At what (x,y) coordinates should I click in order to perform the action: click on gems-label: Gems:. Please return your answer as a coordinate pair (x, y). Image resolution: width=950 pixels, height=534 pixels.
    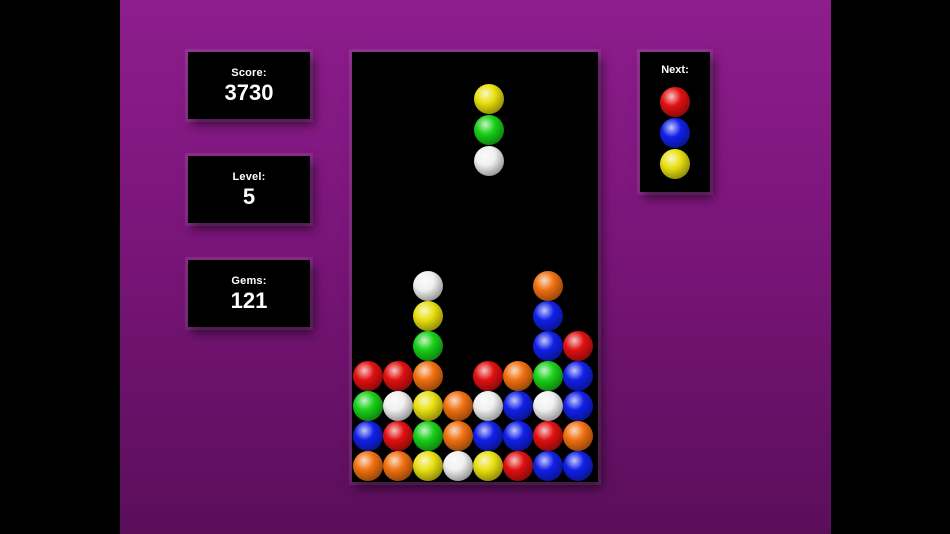
    Looking at the image, I should click on (249, 280).